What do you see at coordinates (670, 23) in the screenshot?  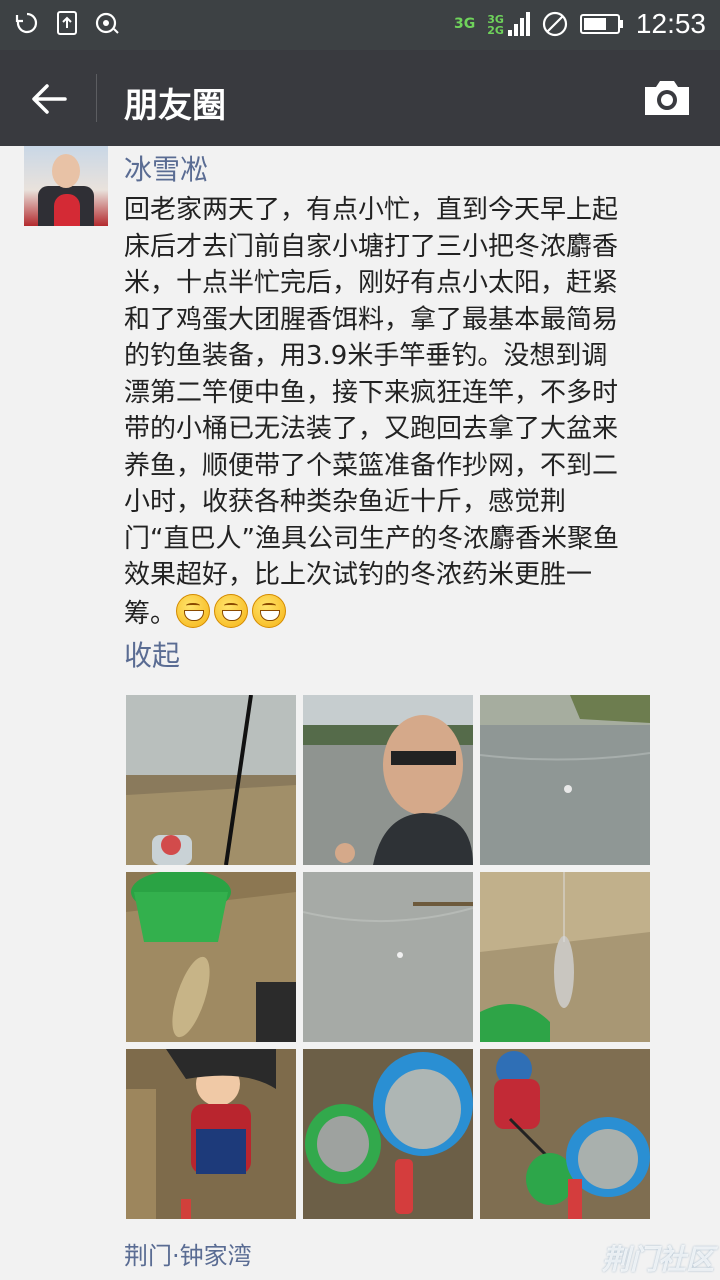 I see `status-time: 12:53` at bounding box center [670, 23].